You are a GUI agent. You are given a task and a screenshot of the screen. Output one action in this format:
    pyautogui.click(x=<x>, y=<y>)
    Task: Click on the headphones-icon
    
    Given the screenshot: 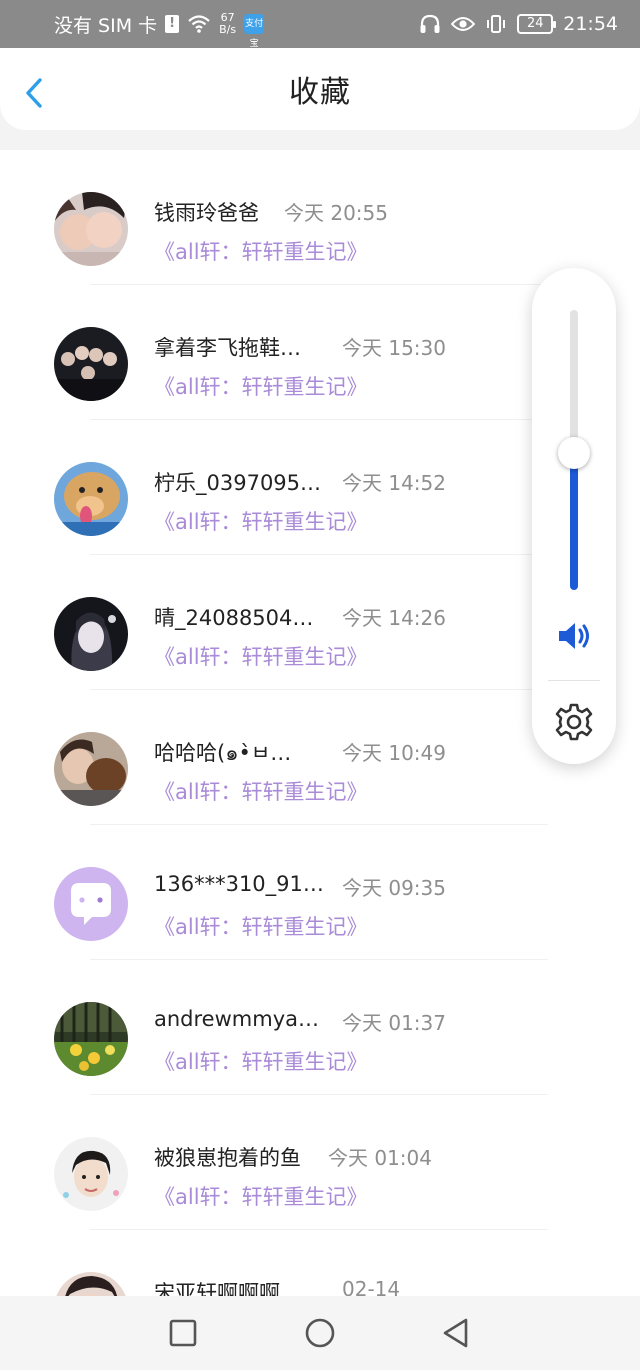 What is the action you would take?
    pyautogui.click(x=430, y=23)
    